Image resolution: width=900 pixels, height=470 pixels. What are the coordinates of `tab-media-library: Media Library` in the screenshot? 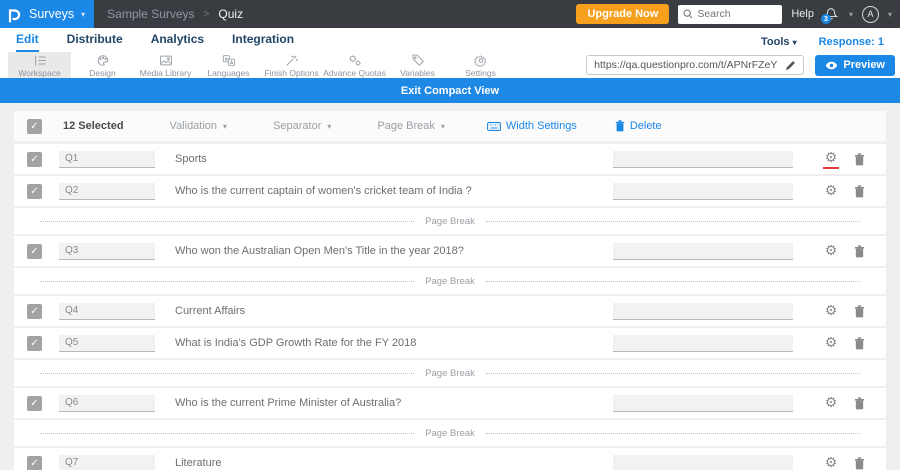 It's located at (165, 65).